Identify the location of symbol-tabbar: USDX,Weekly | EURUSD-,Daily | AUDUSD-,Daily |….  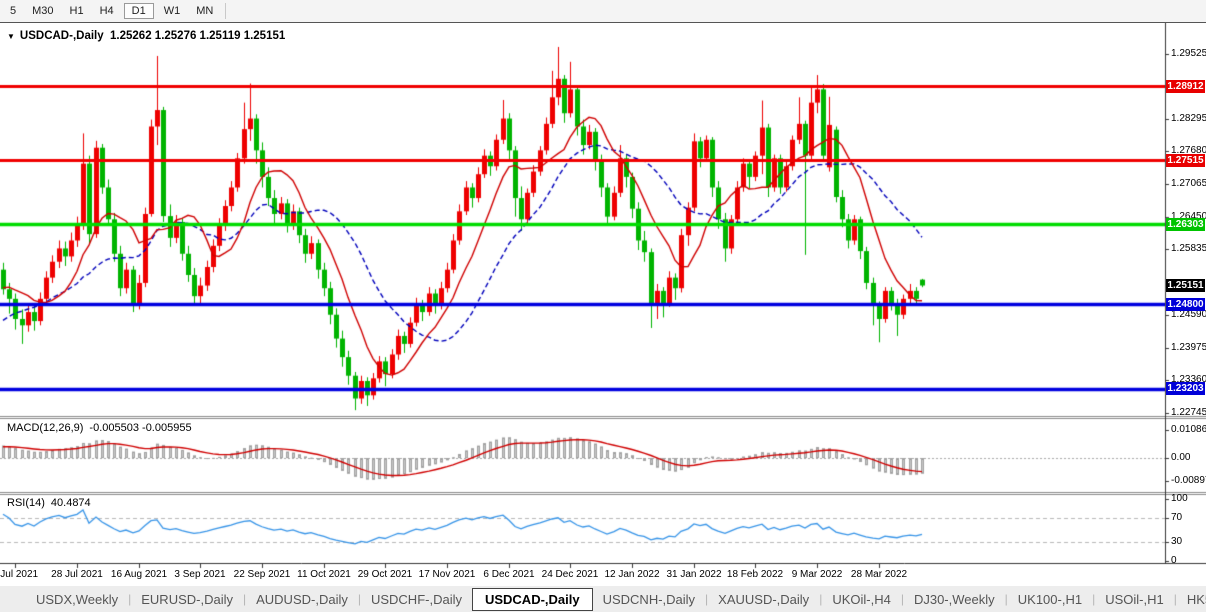
(603, 598).